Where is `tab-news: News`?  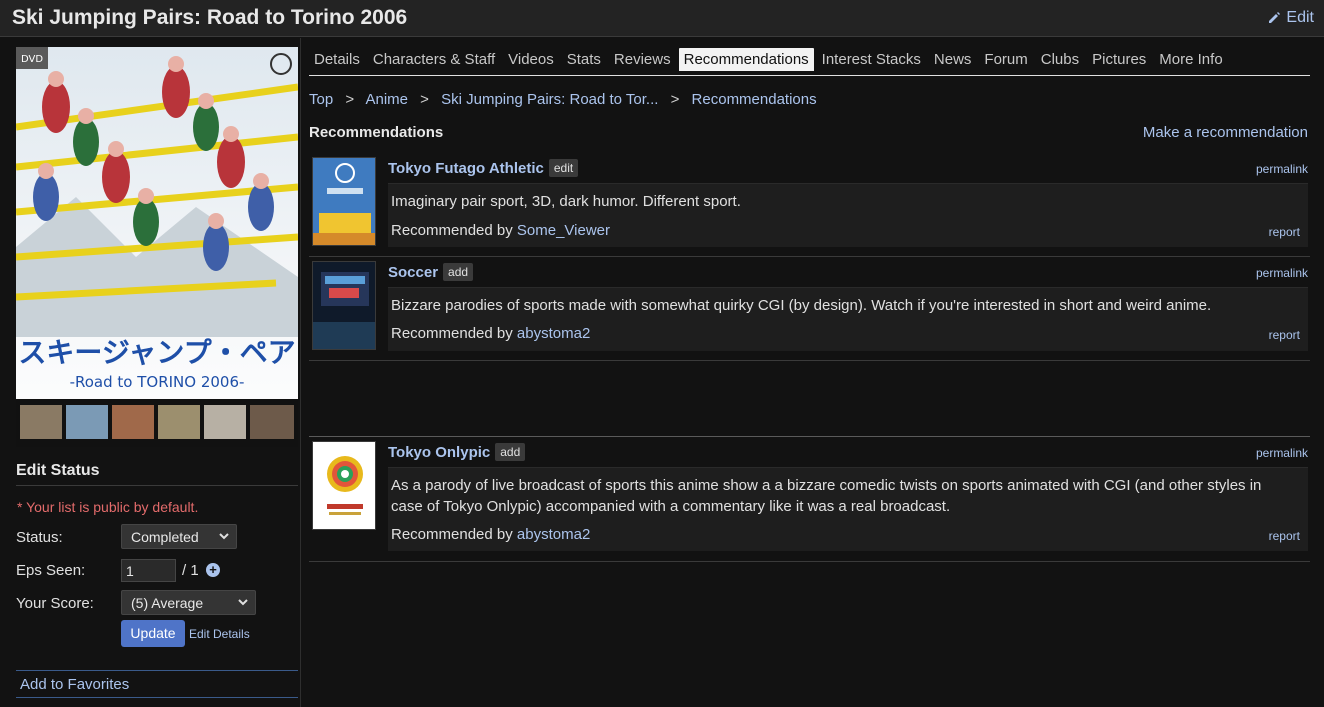
tab-news: News is located at coordinates (953, 59).